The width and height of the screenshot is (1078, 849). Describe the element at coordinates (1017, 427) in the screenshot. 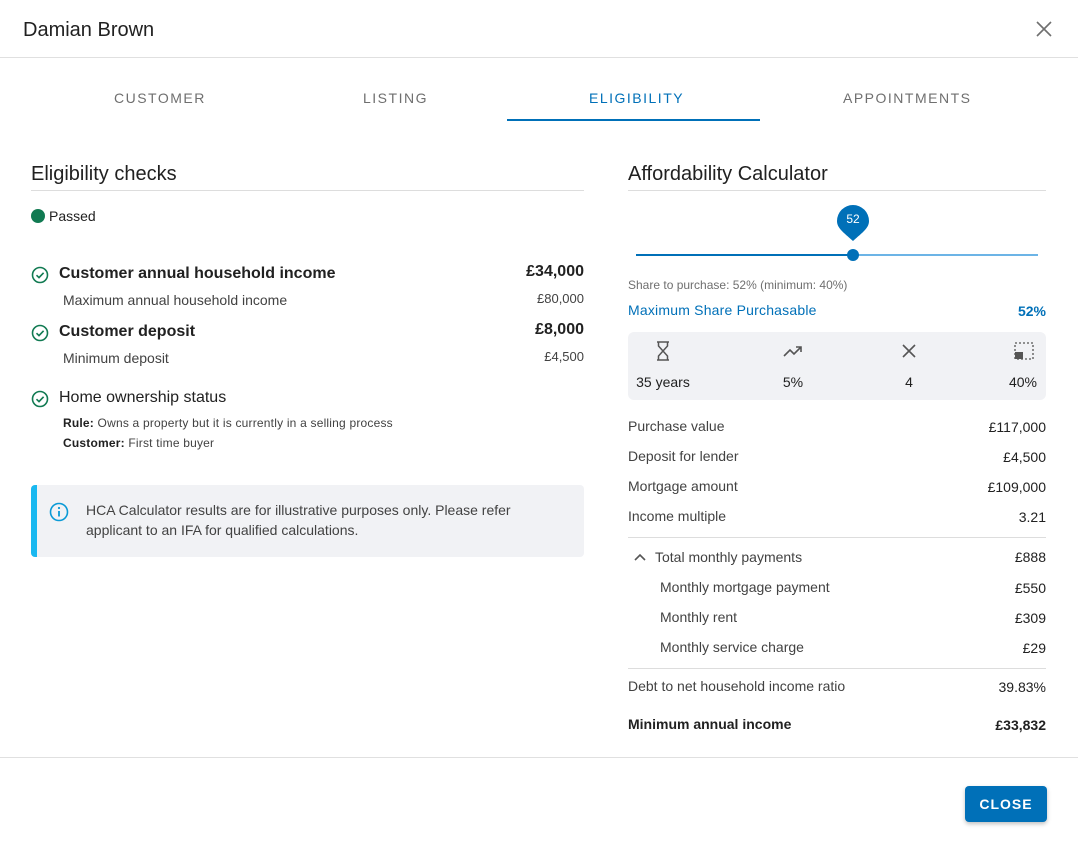

I see `purchase-value: £117,000` at that location.